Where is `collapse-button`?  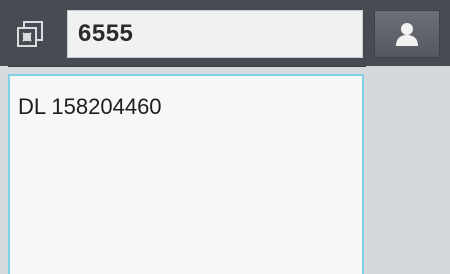 collapse-button is located at coordinates (30, 34).